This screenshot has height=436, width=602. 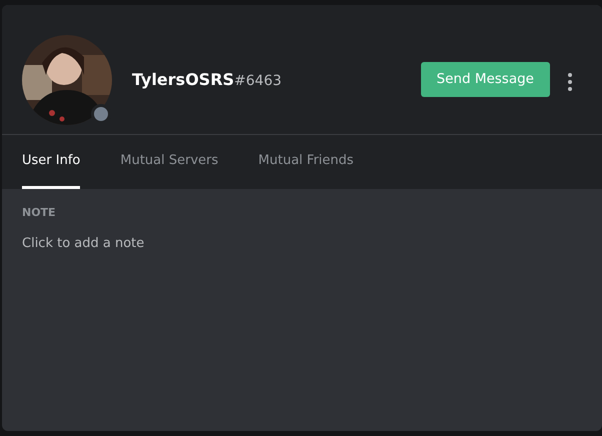 What do you see at coordinates (485, 79) in the screenshot?
I see `send-message-button: Send Message` at bounding box center [485, 79].